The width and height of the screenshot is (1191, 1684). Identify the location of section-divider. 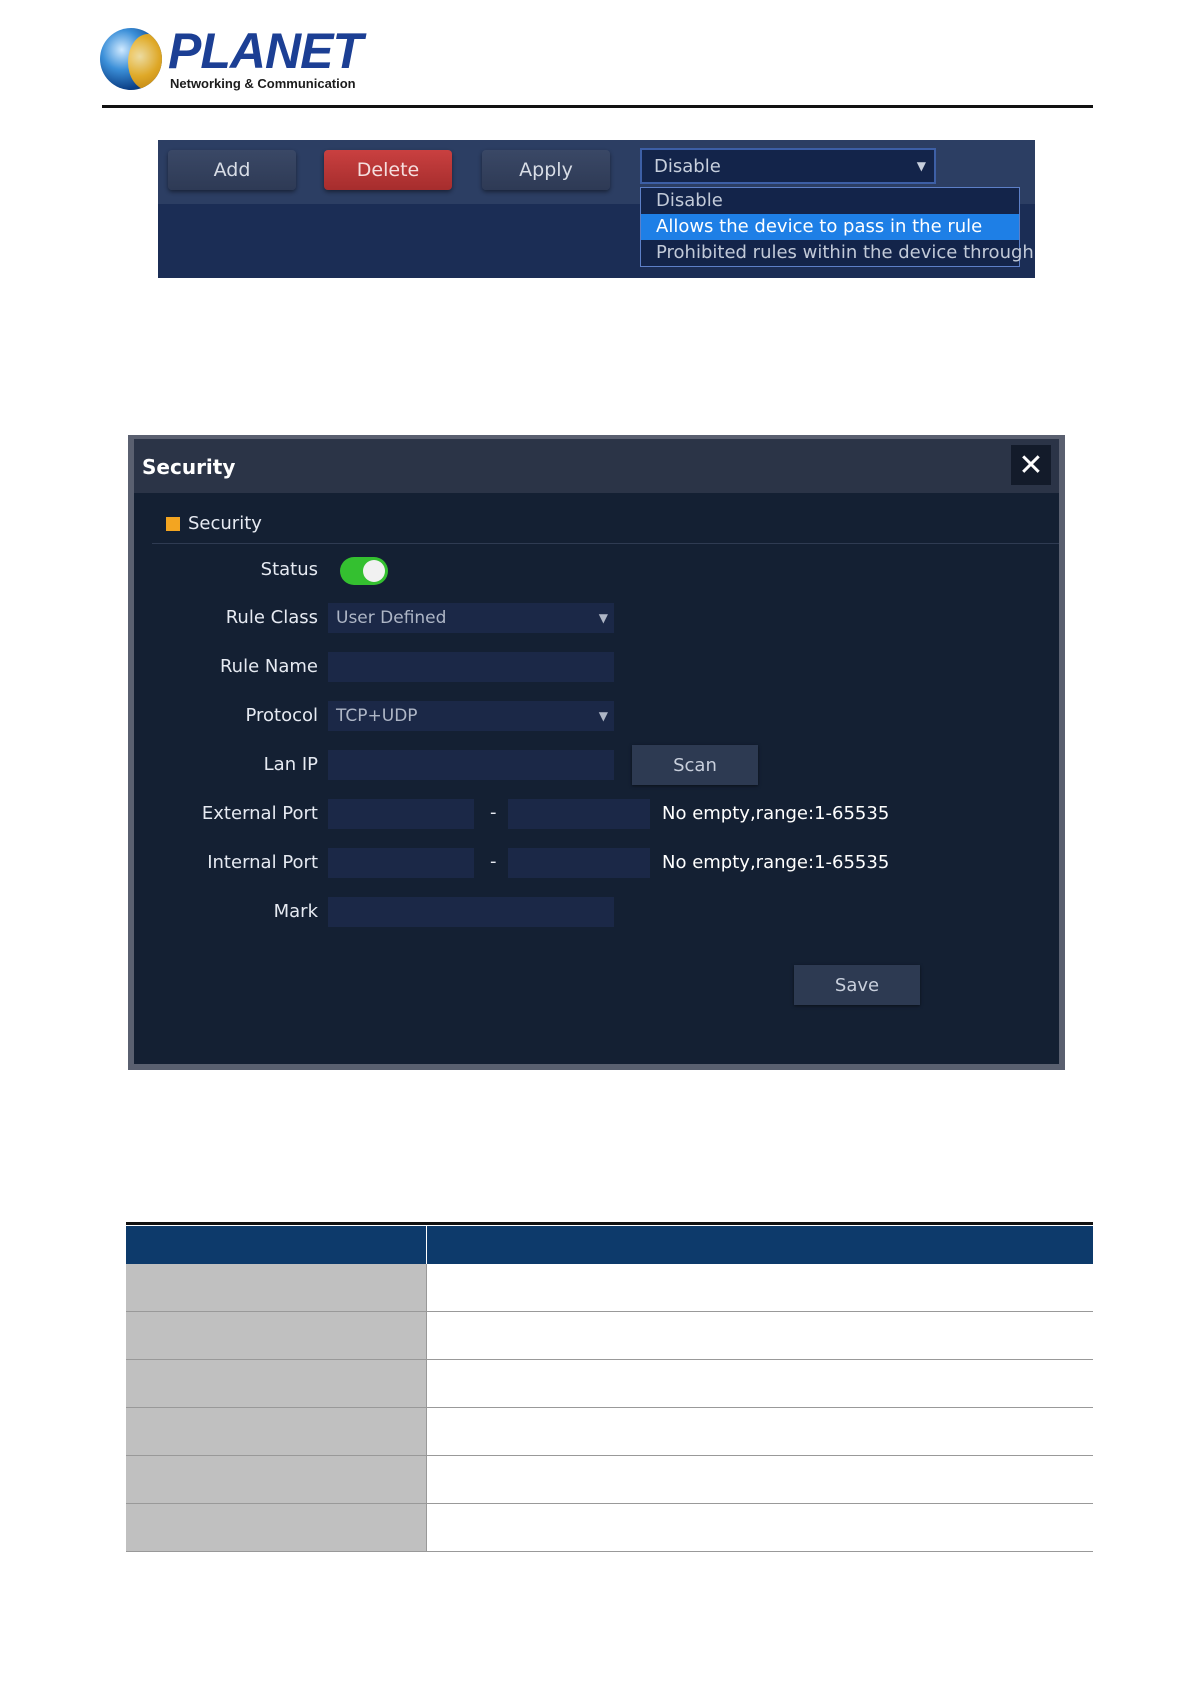
(605, 543).